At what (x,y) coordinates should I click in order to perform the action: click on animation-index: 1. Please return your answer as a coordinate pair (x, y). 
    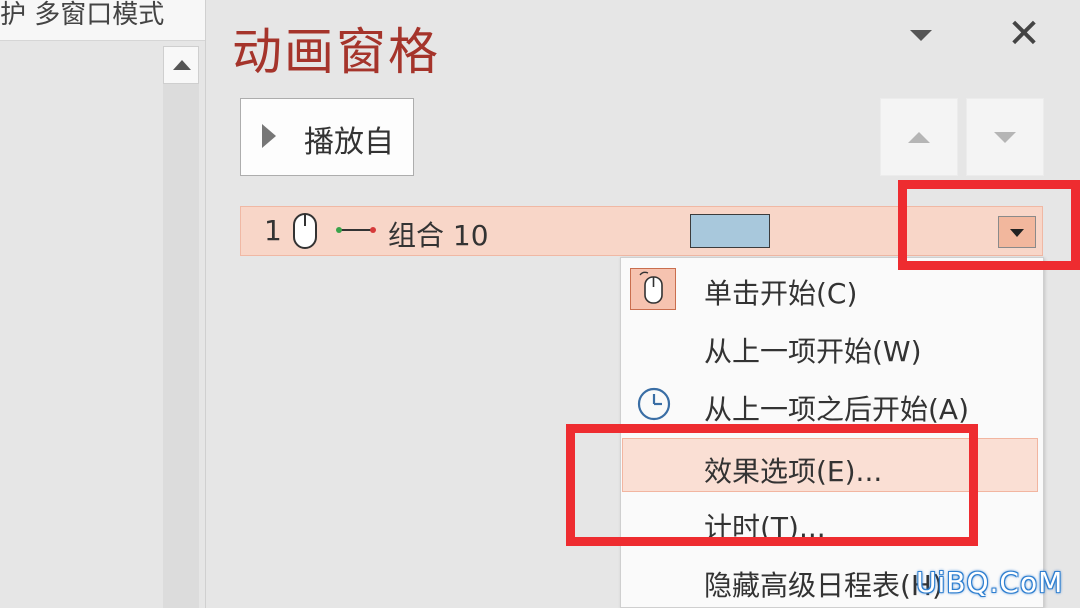
    Looking at the image, I should click on (273, 230).